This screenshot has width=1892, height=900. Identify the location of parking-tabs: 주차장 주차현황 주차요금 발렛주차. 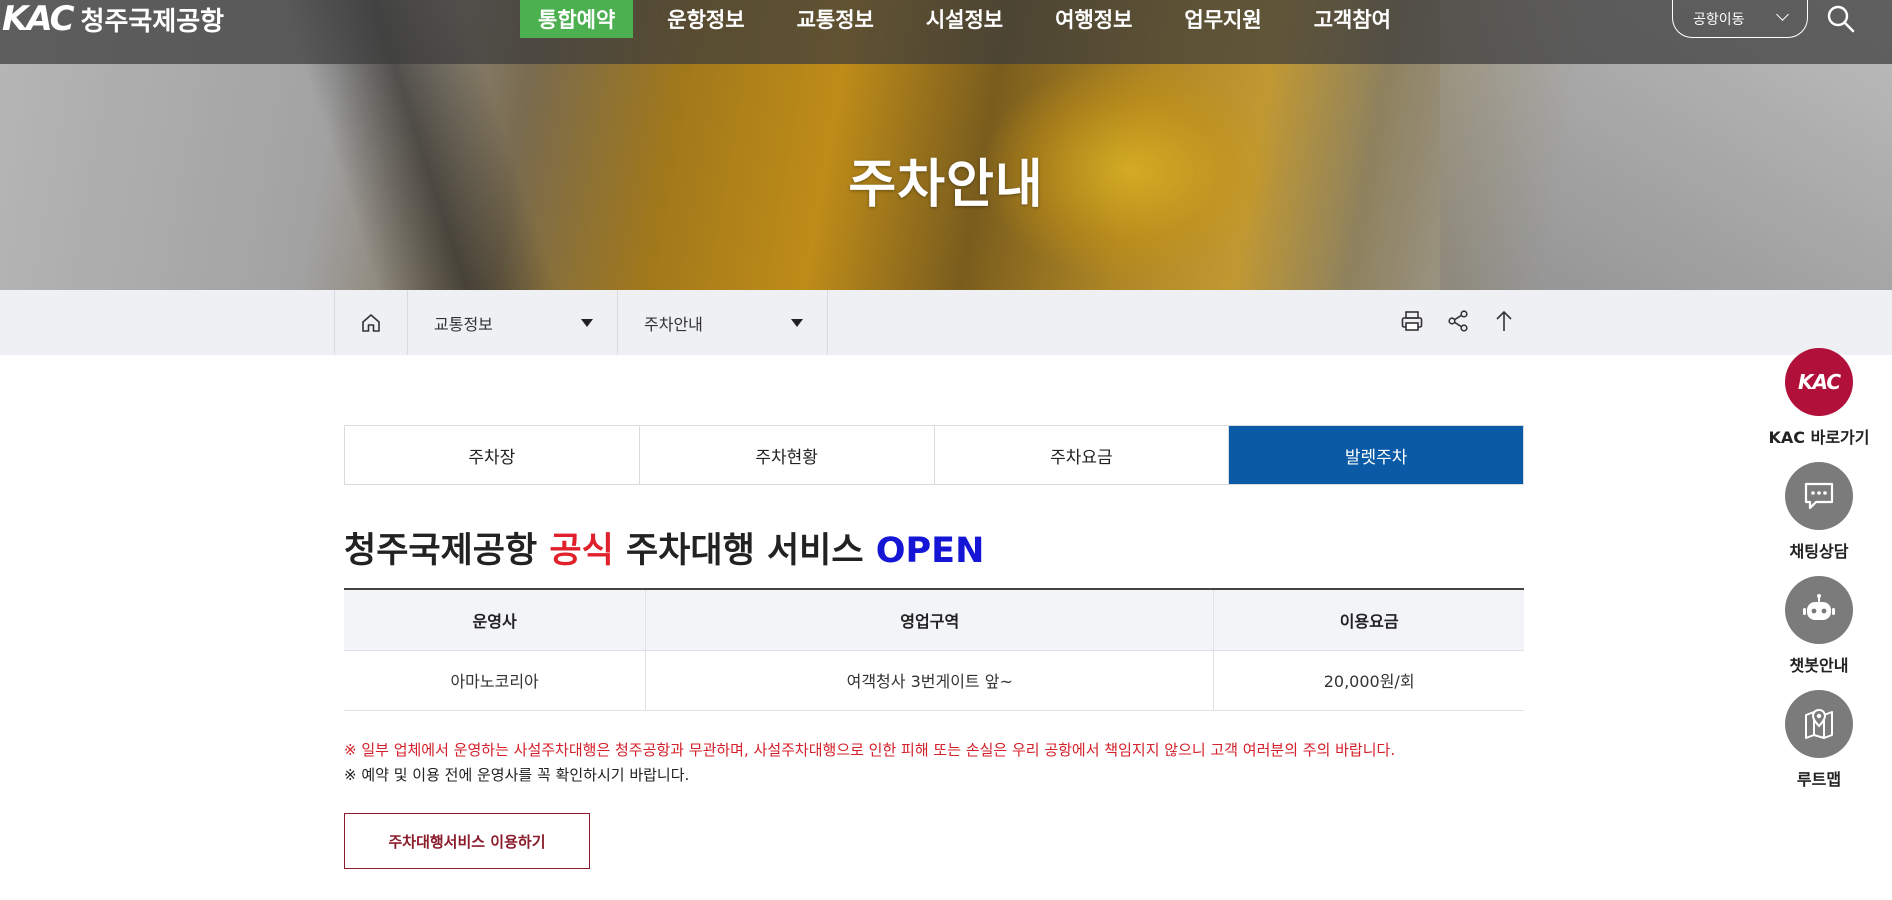
(934, 455).